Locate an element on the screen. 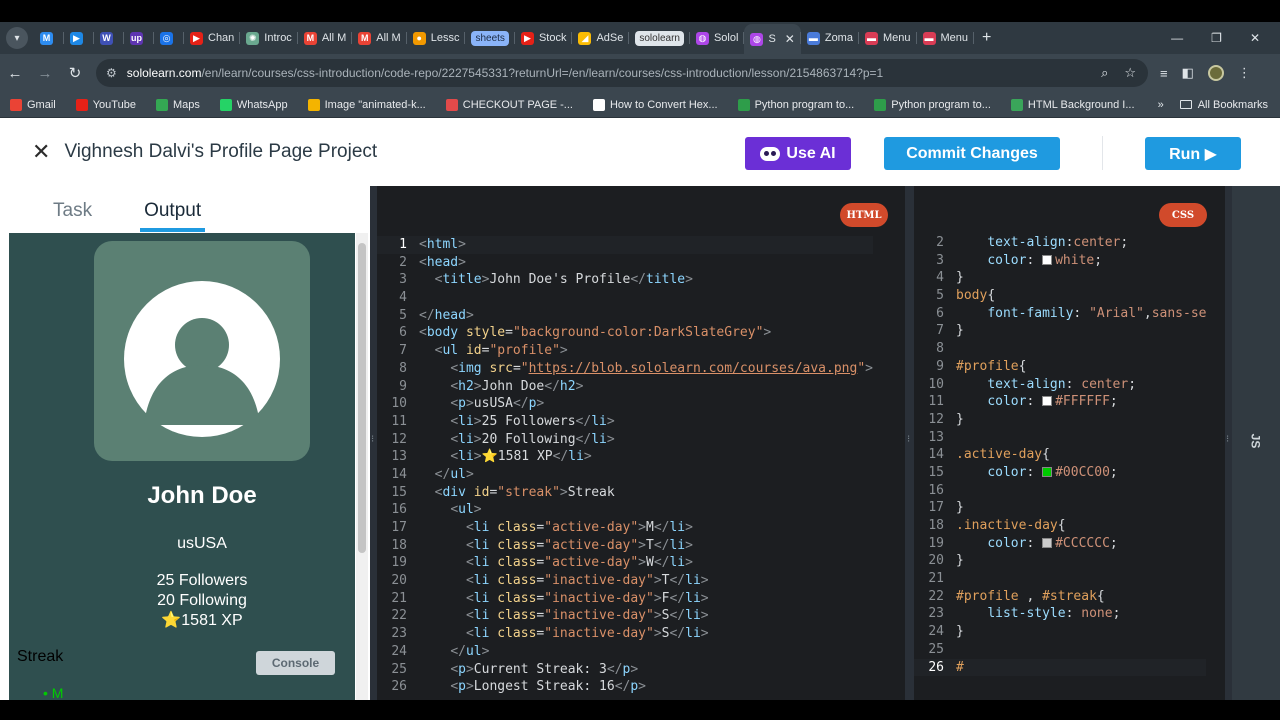  code-line: 8 is located at coordinates (1060, 349).